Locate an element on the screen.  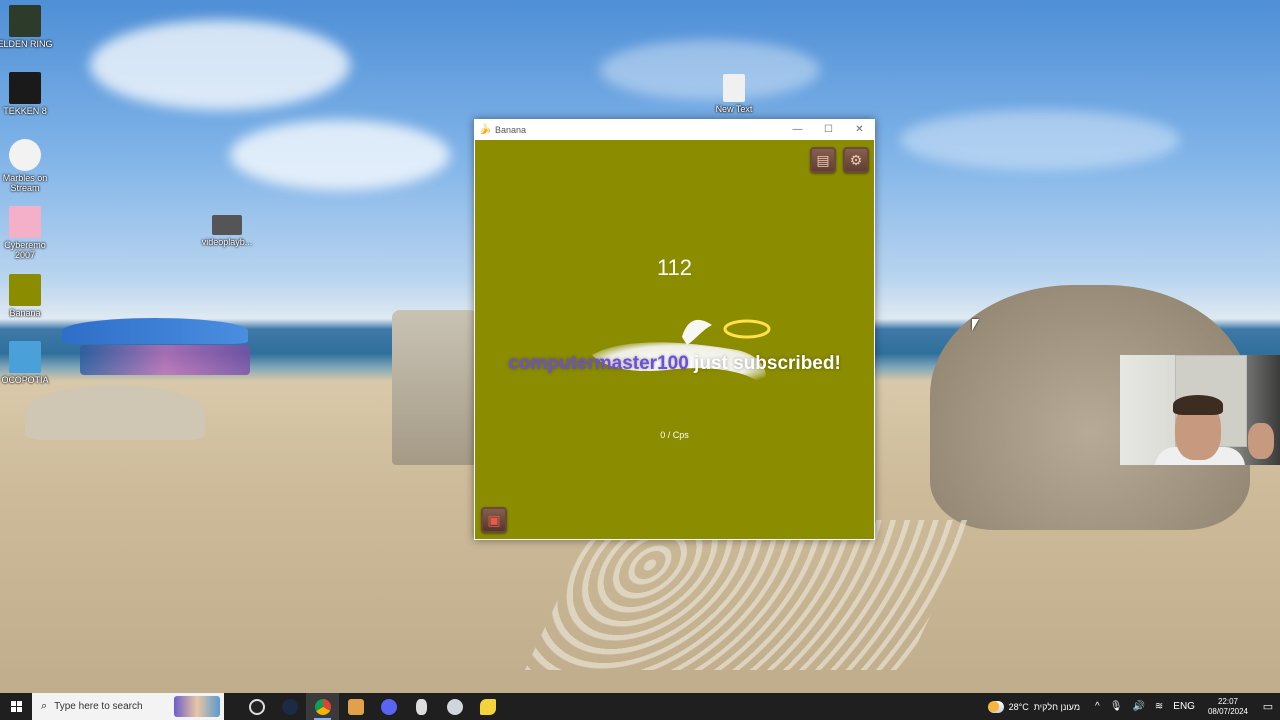
clock-date: 08/07/2024 is located at coordinates (1227, 711).